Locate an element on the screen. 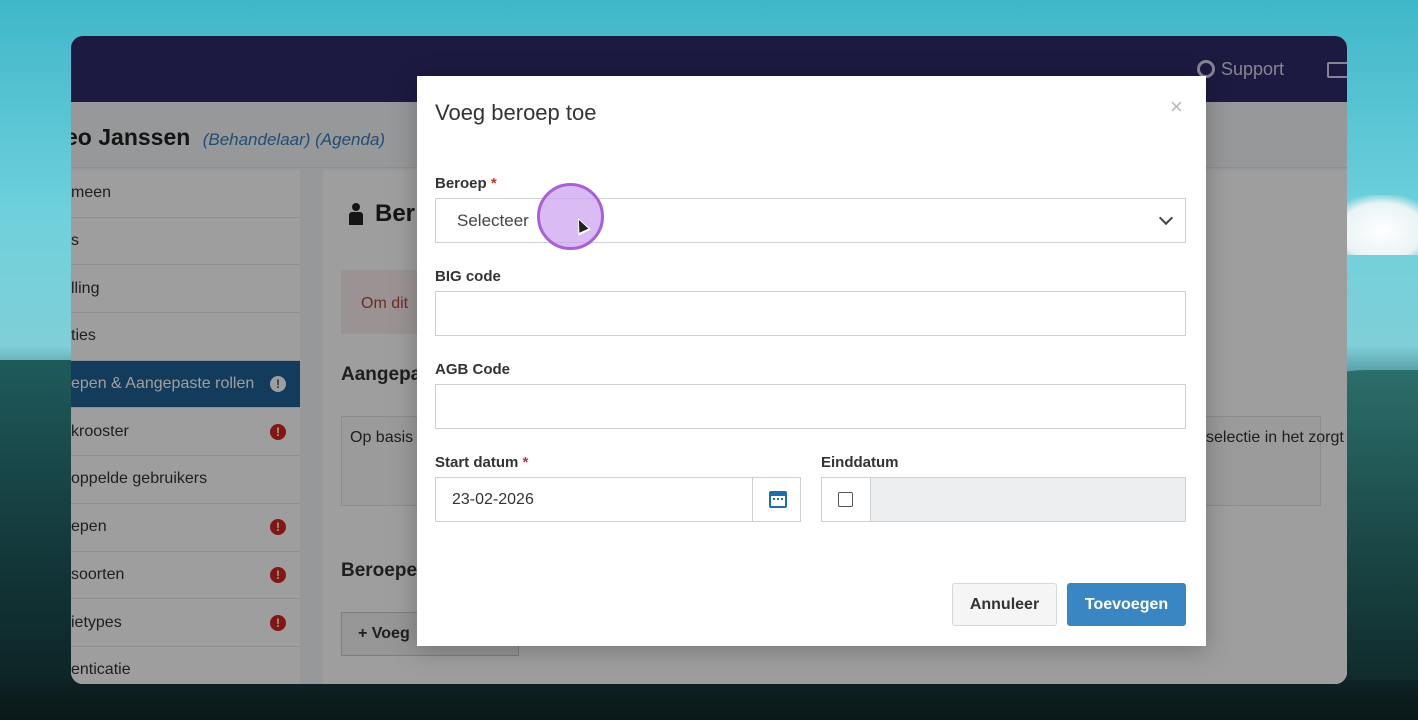 This screenshot has width=1418, height=720. calendar-button is located at coordinates (776, 499).